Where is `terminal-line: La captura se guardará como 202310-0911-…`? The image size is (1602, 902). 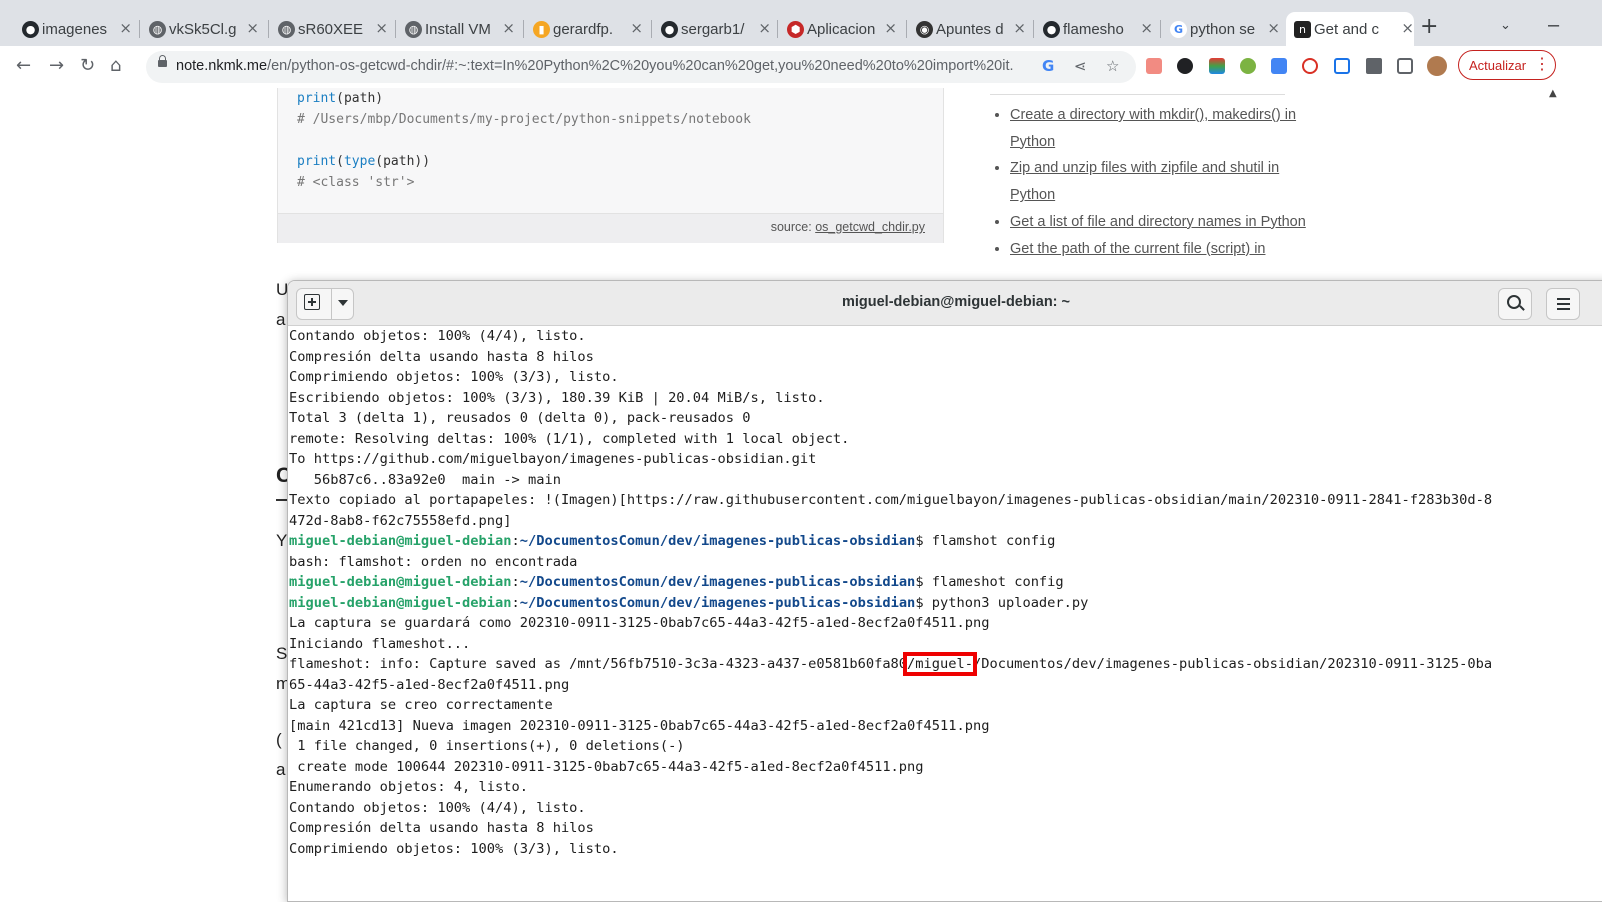 terminal-line: La captura se guardará como 202310-0911-… is located at coordinates (945, 623).